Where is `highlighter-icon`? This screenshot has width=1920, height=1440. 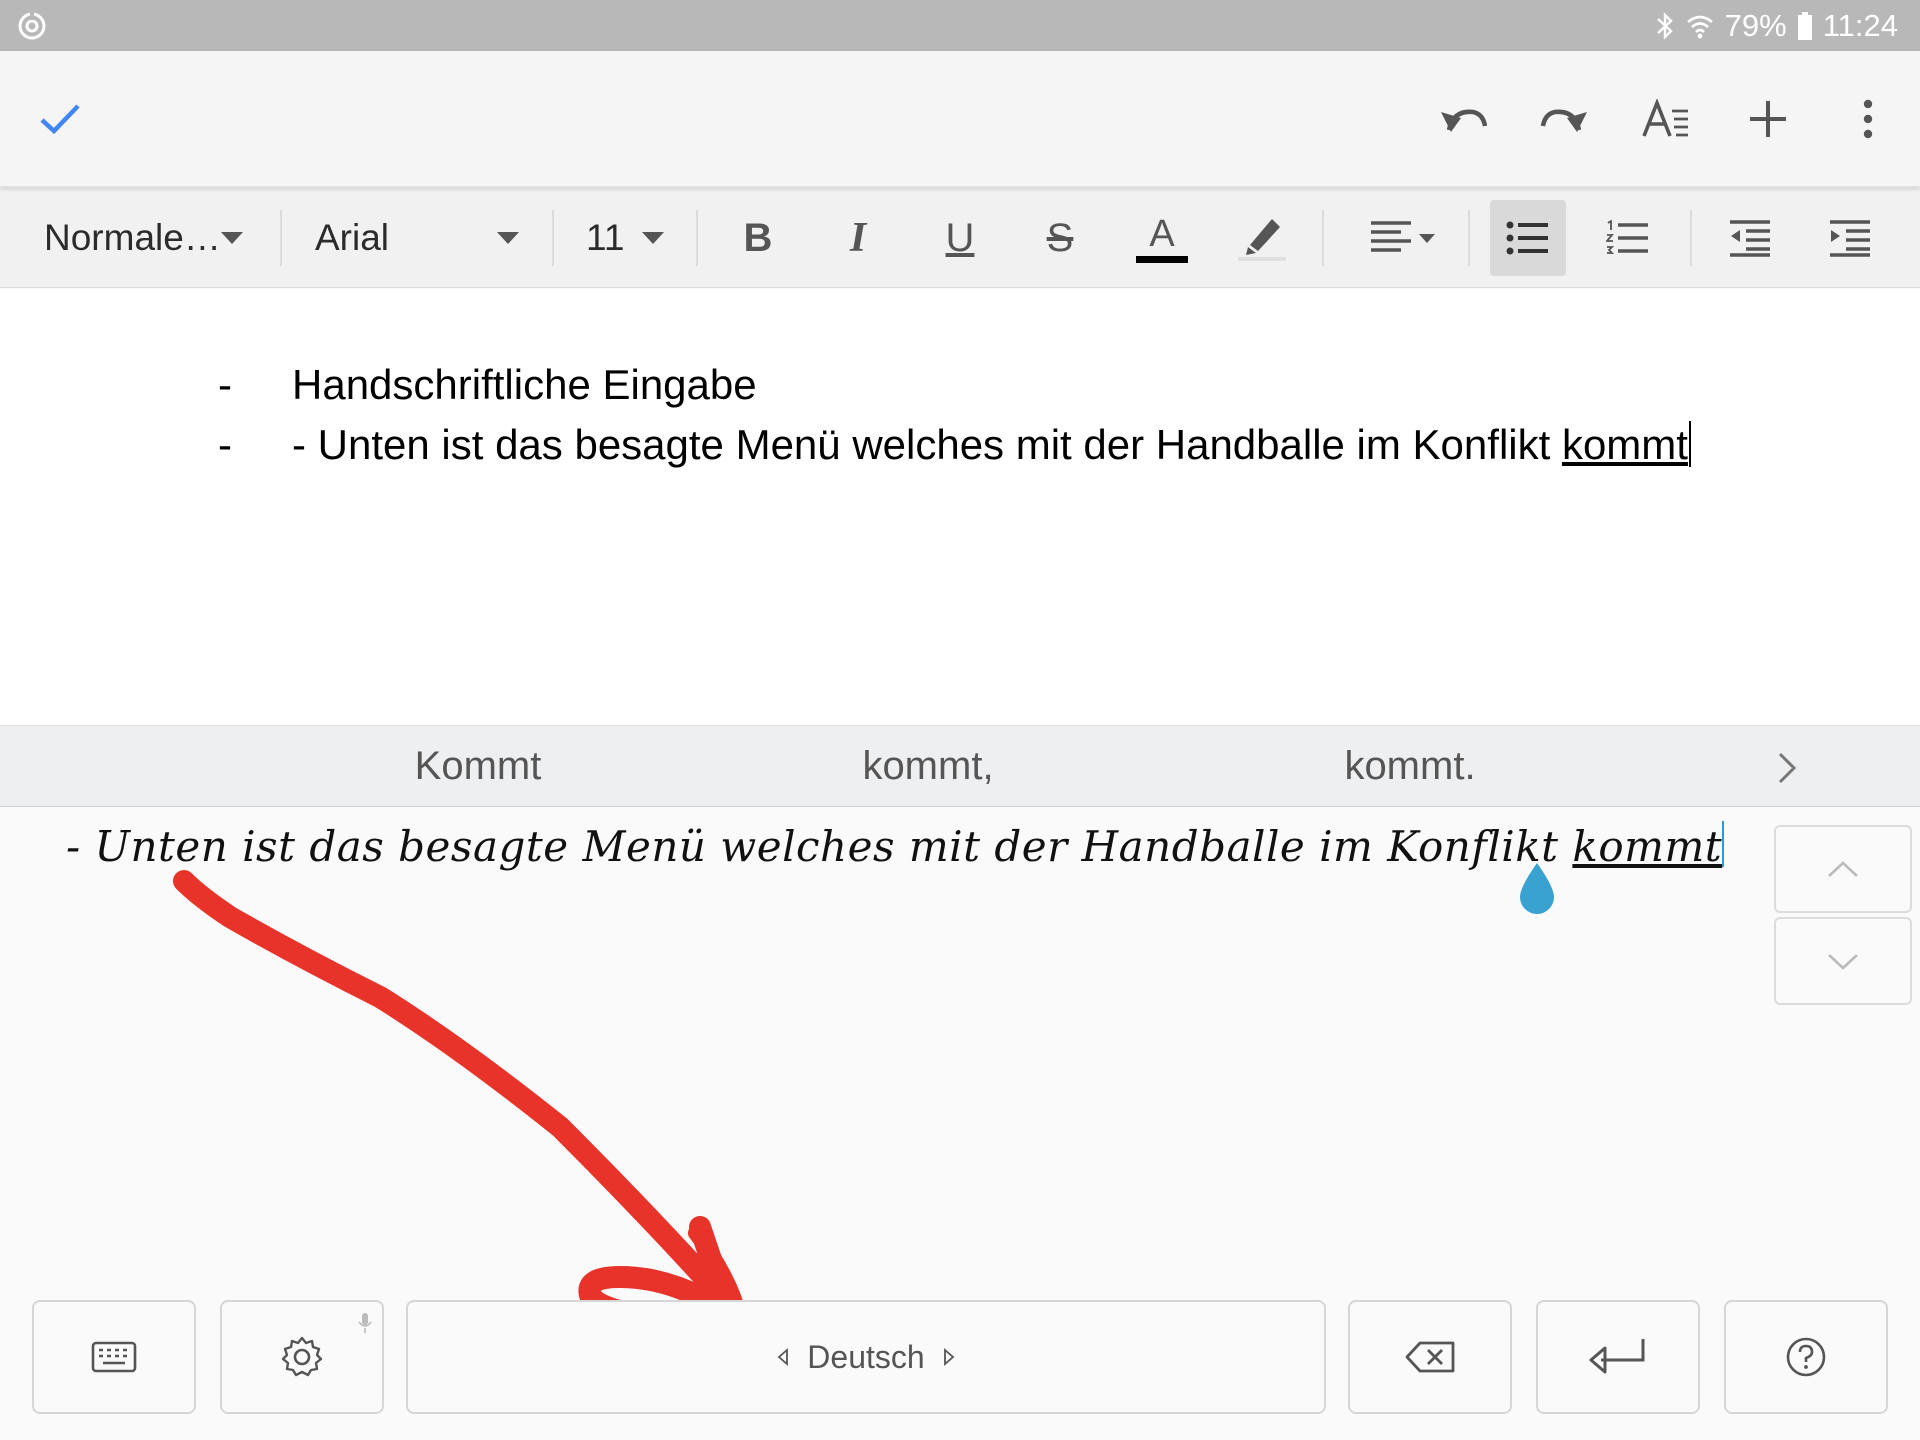
highlighter-icon is located at coordinates (1262, 240).